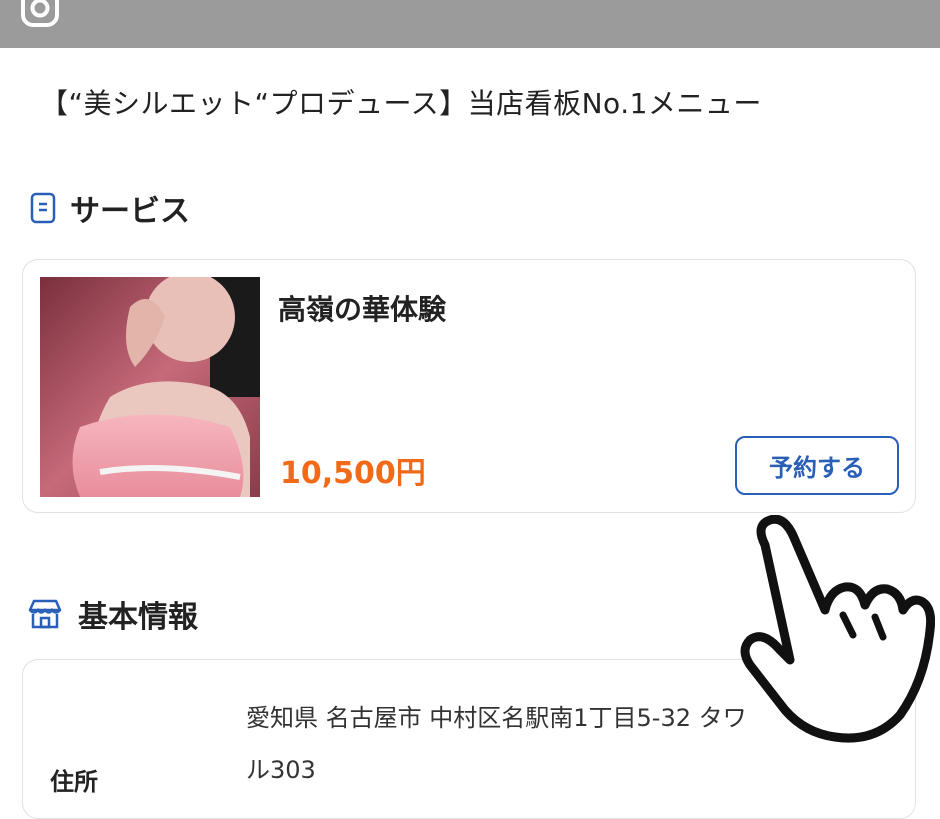 The width and height of the screenshot is (940, 819). I want to click on store-icon, so click(45, 614).